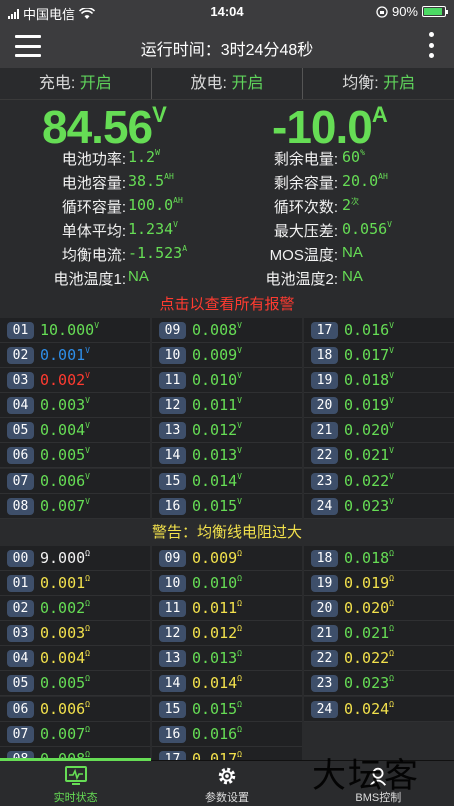  Describe the element at coordinates (76, 782) in the screenshot. I see `tab-realtime: 实时状态` at that location.